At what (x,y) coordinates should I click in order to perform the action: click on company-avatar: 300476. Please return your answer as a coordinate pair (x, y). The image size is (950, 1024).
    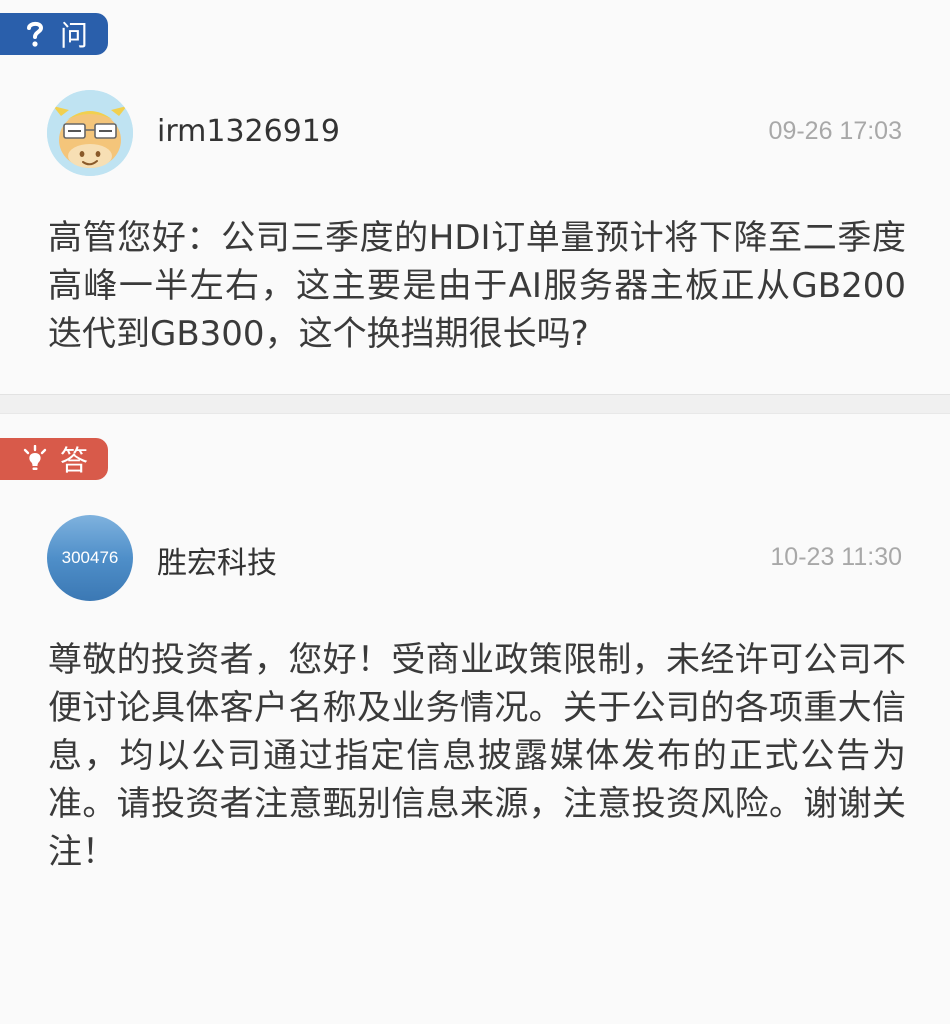
    Looking at the image, I should click on (90, 558).